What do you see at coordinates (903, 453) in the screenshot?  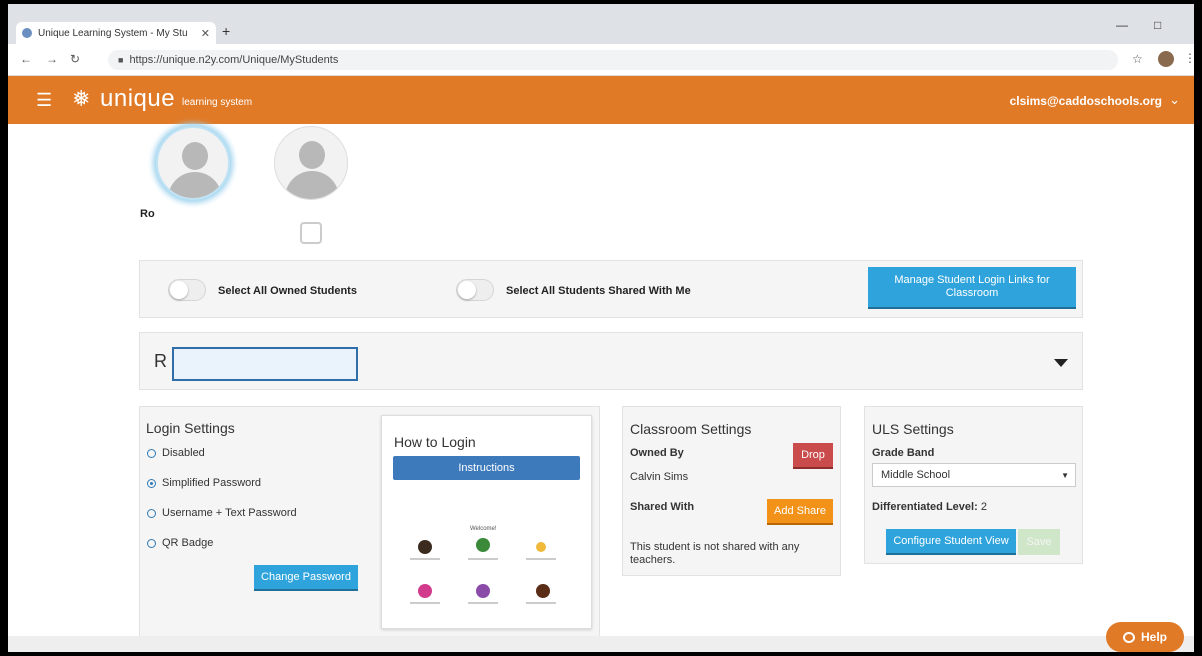 I see `grade-band-label: Grade Band` at bounding box center [903, 453].